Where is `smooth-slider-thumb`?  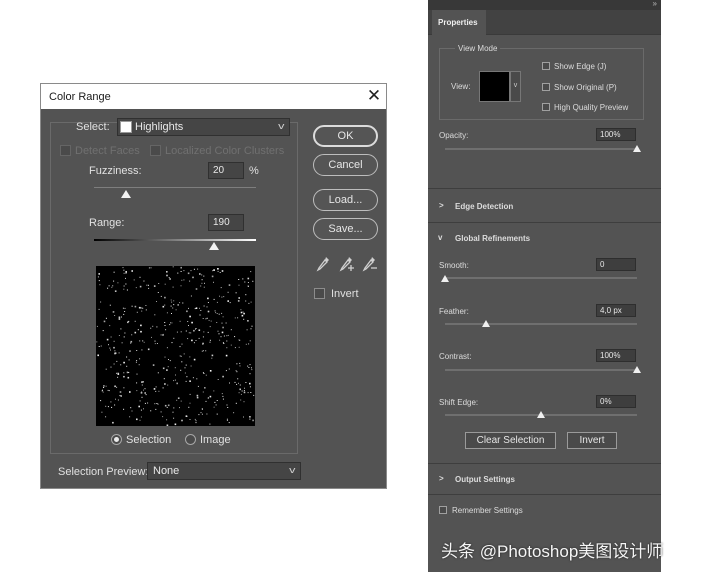 smooth-slider-thumb is located at coordinates (445, 278).